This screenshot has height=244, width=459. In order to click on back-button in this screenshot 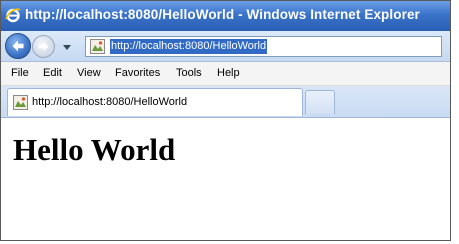, I will do `click(18, 46)`.